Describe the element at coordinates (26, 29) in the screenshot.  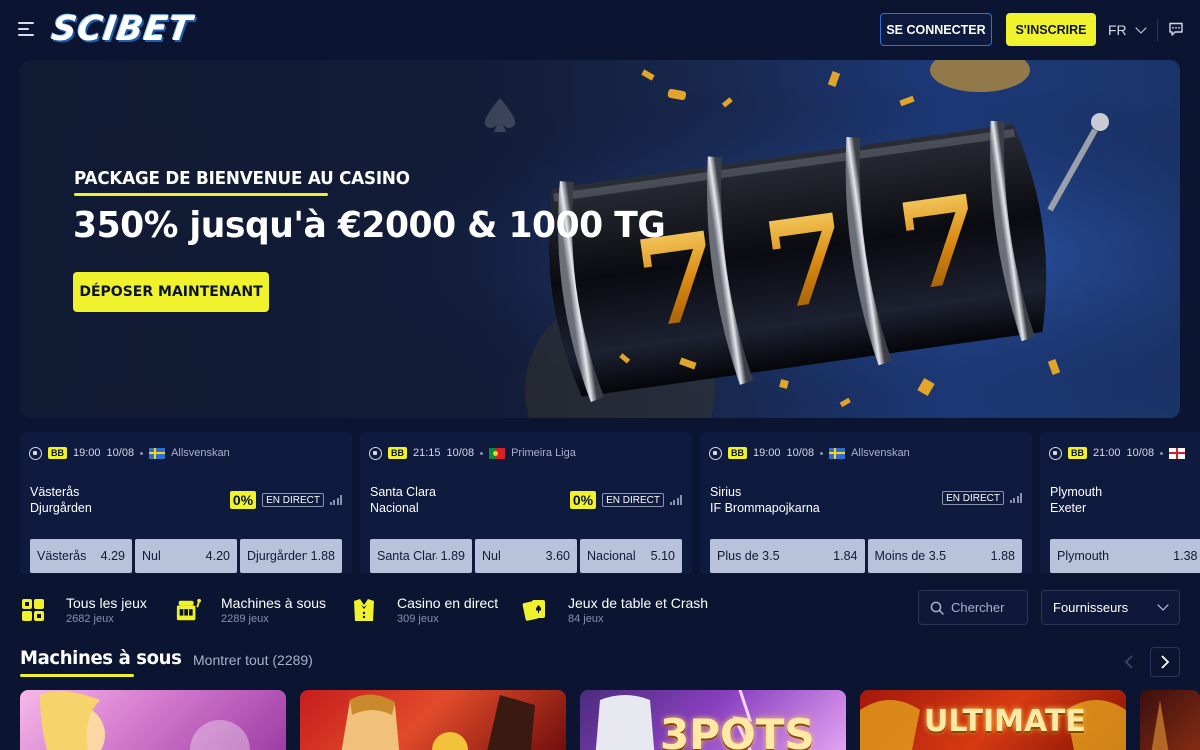
I see `hamburger-menu-icon` at that location.